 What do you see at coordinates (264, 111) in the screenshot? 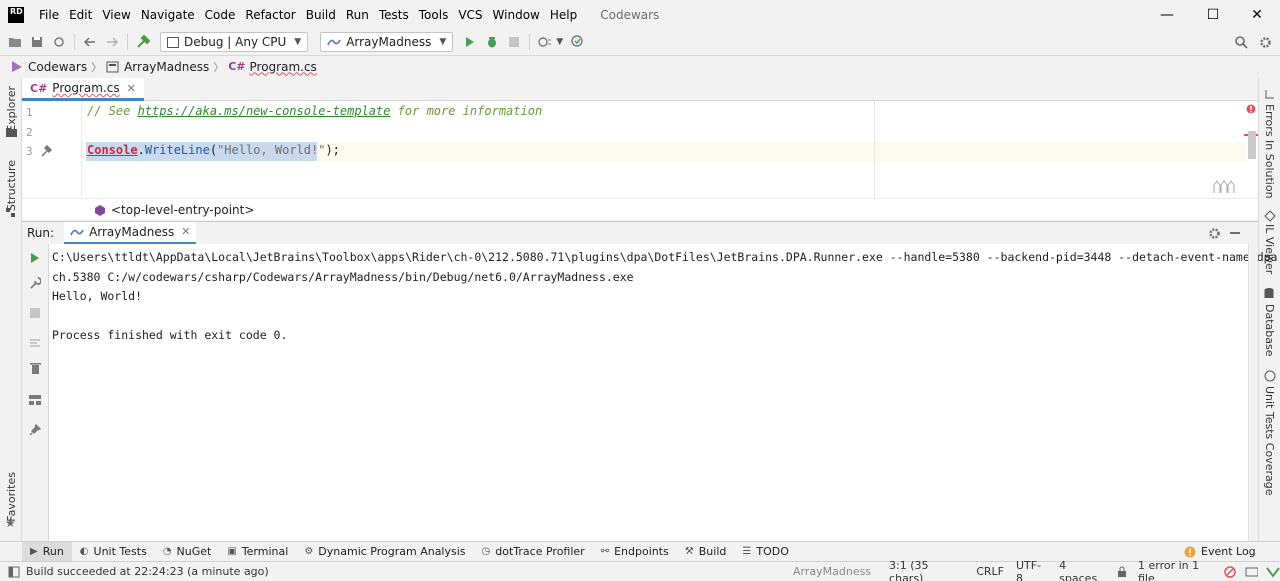
I see `comment-link: https://aka.ms/new-console-template` at bounding box center [264, 111].